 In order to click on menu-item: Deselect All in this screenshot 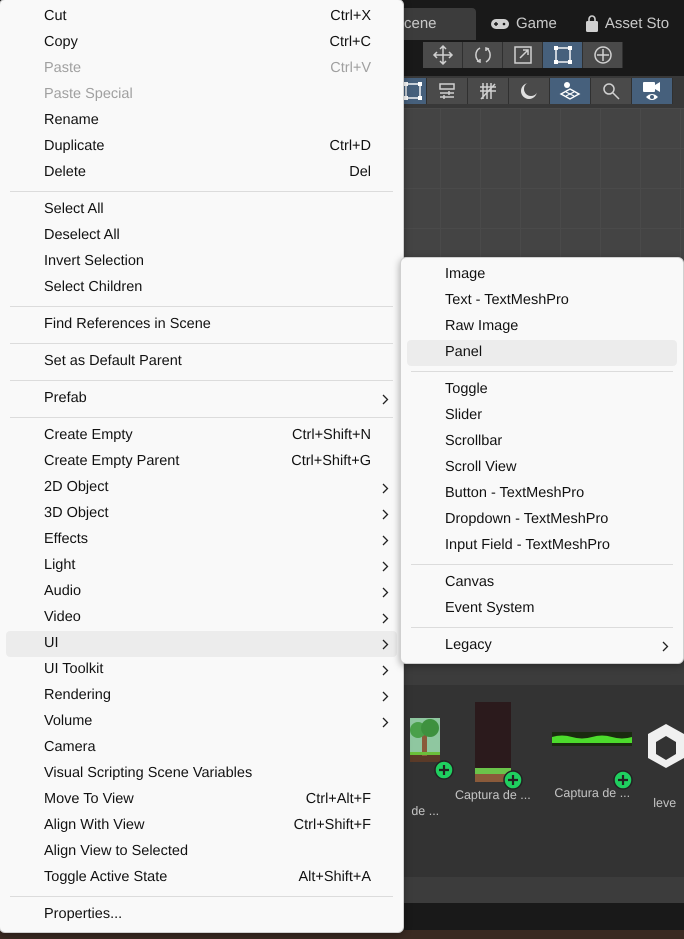, I will do `click(201, 236)`.